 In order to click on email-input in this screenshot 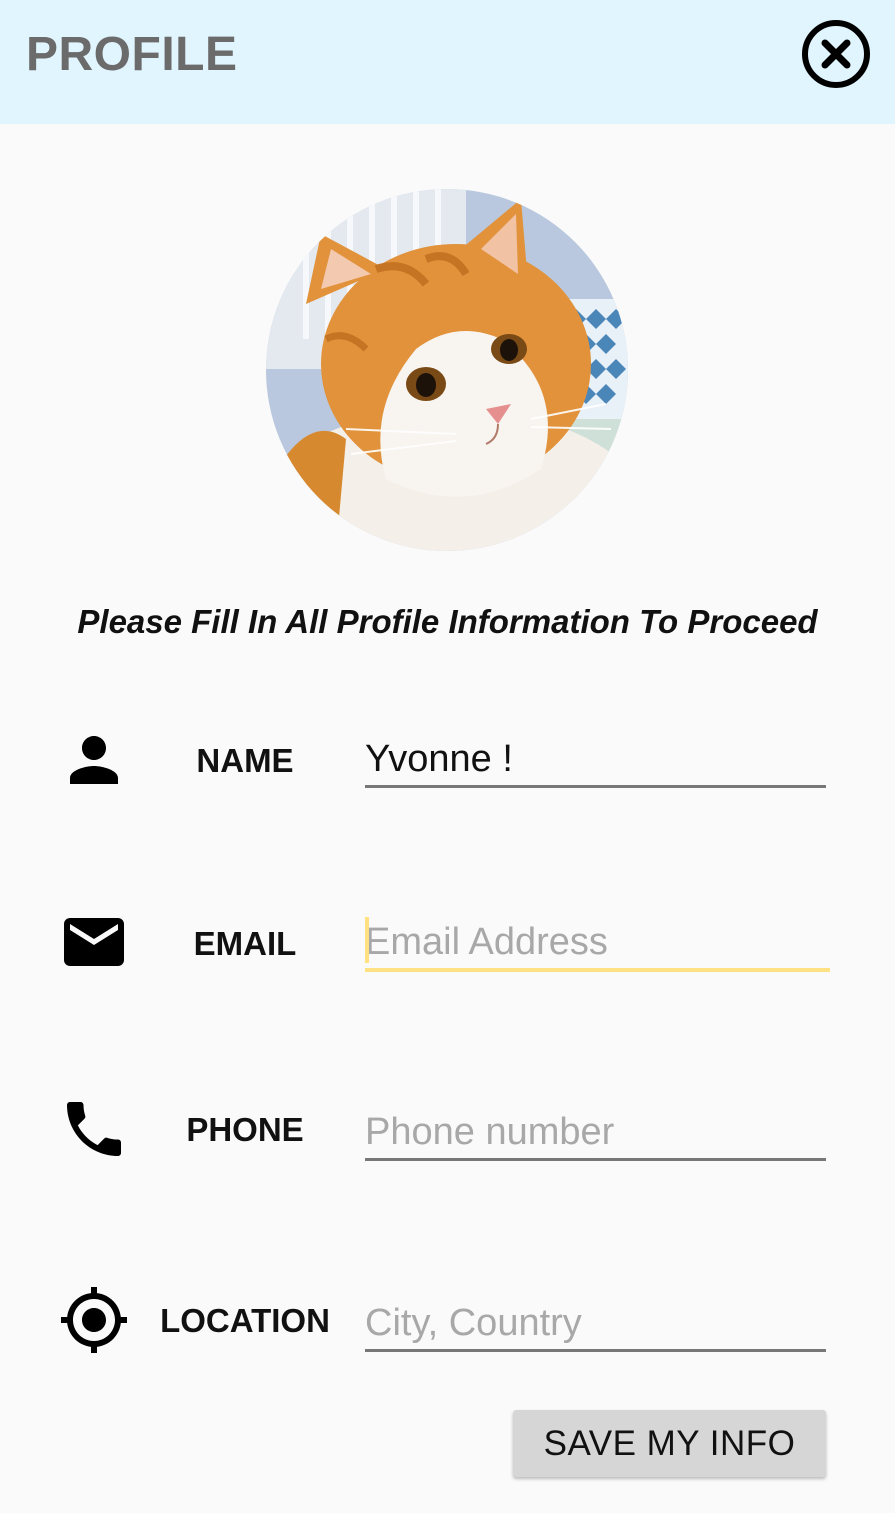, I will do `click(597, 944)`.